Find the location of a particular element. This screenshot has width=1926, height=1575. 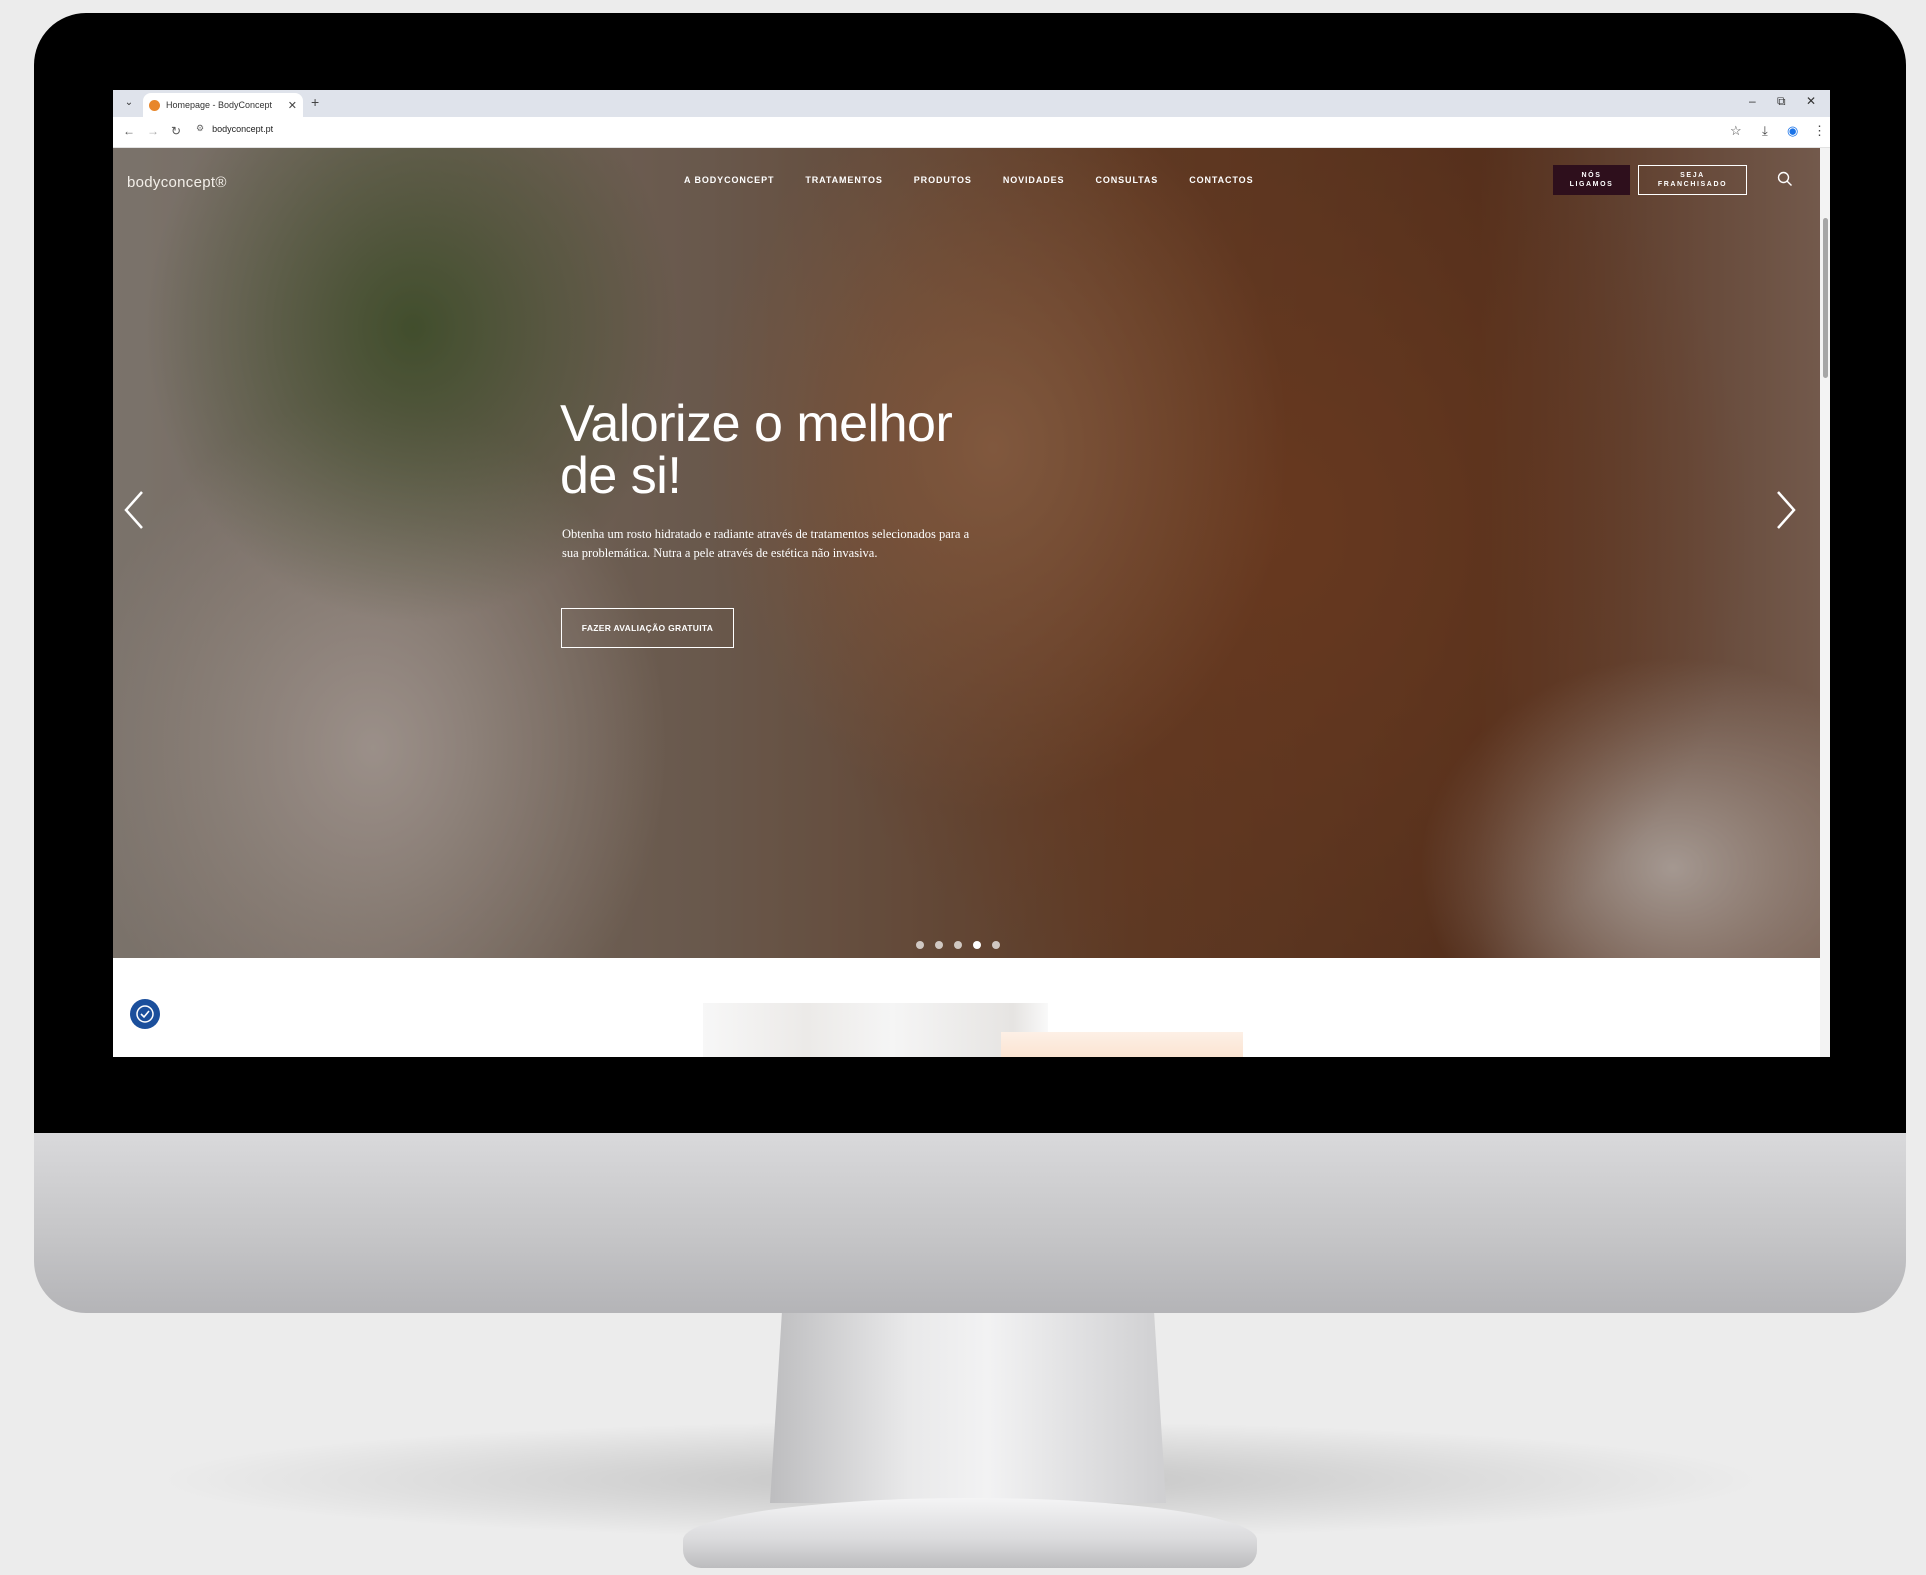

page-scrollbar is located at coordinates (1825, 602).